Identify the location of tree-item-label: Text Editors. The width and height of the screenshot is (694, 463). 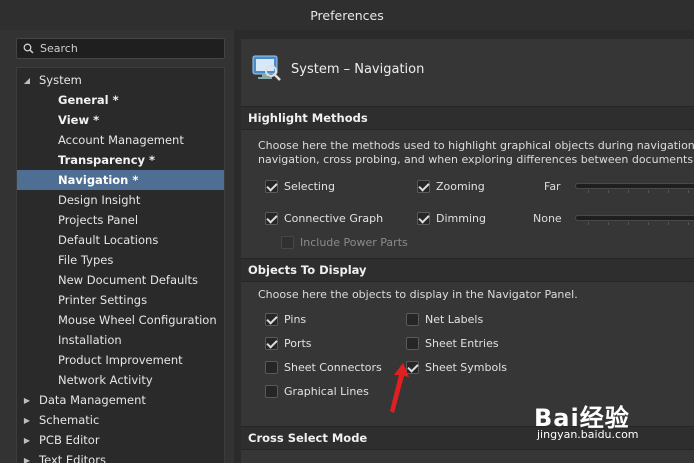
(72, 458).